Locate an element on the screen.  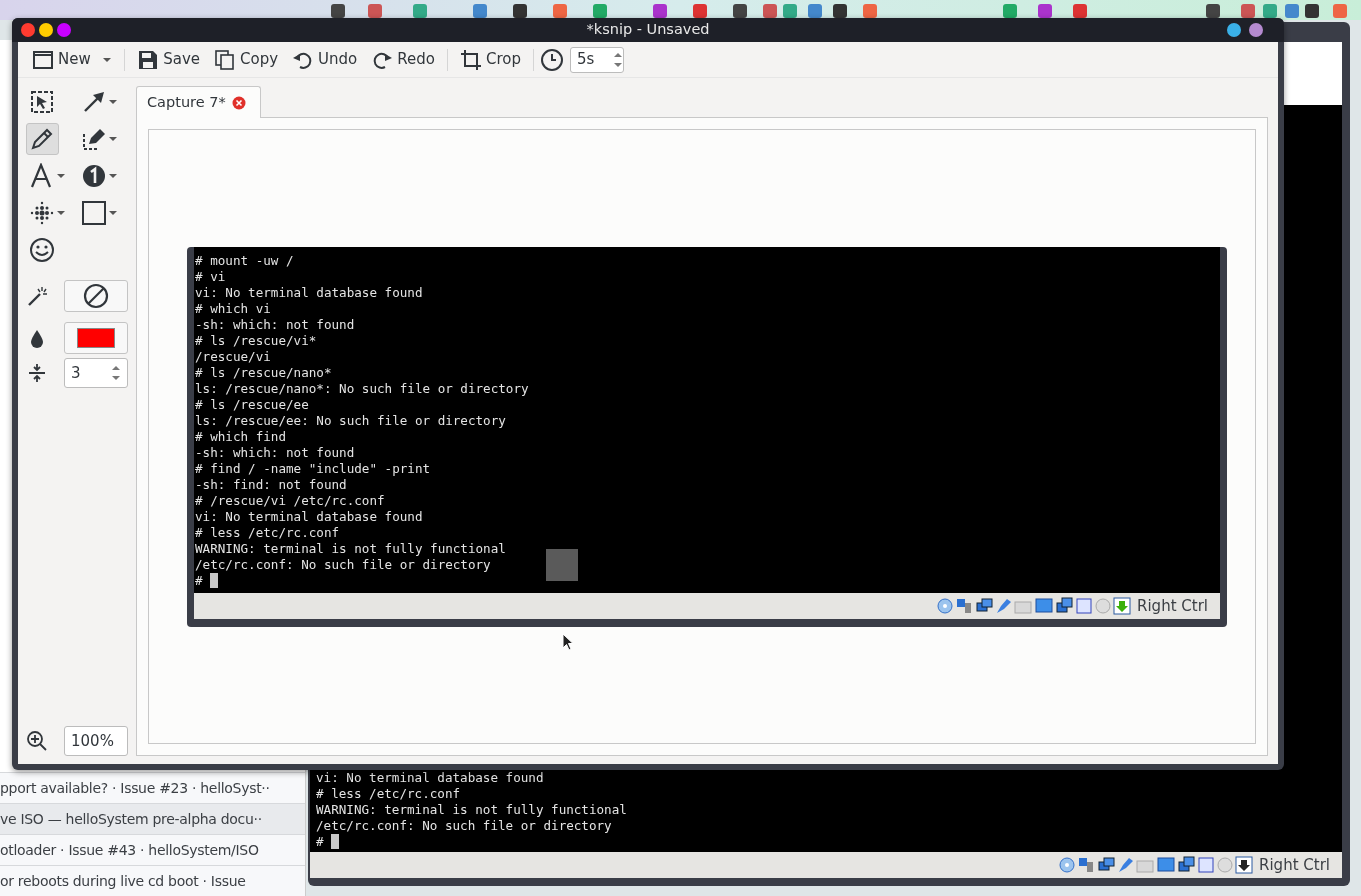
screen-artifact is located at coordinates (562, 565).